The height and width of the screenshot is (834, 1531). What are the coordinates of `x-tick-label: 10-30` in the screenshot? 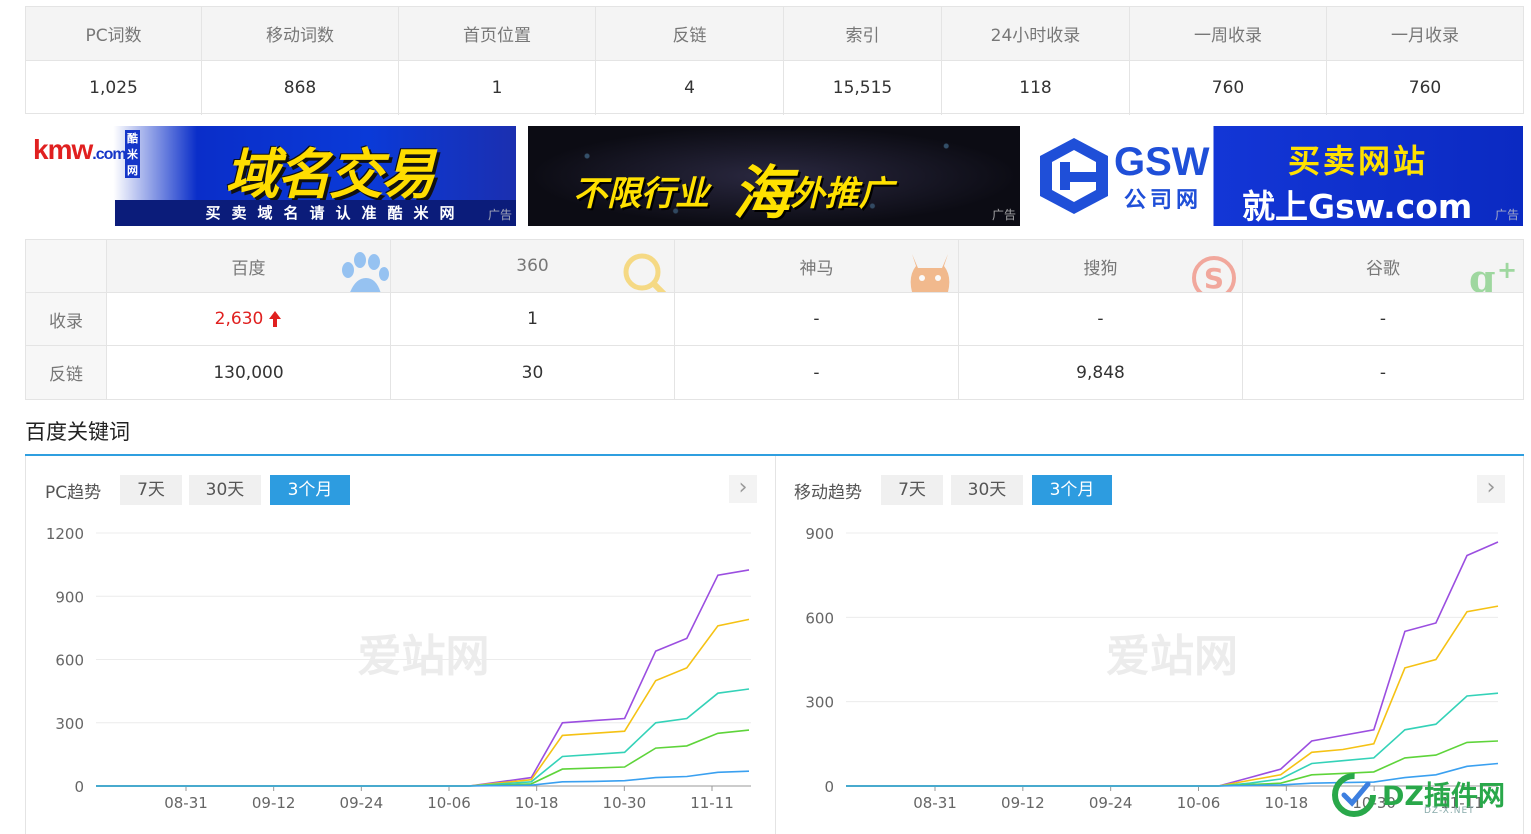 It's located at (625, 803).